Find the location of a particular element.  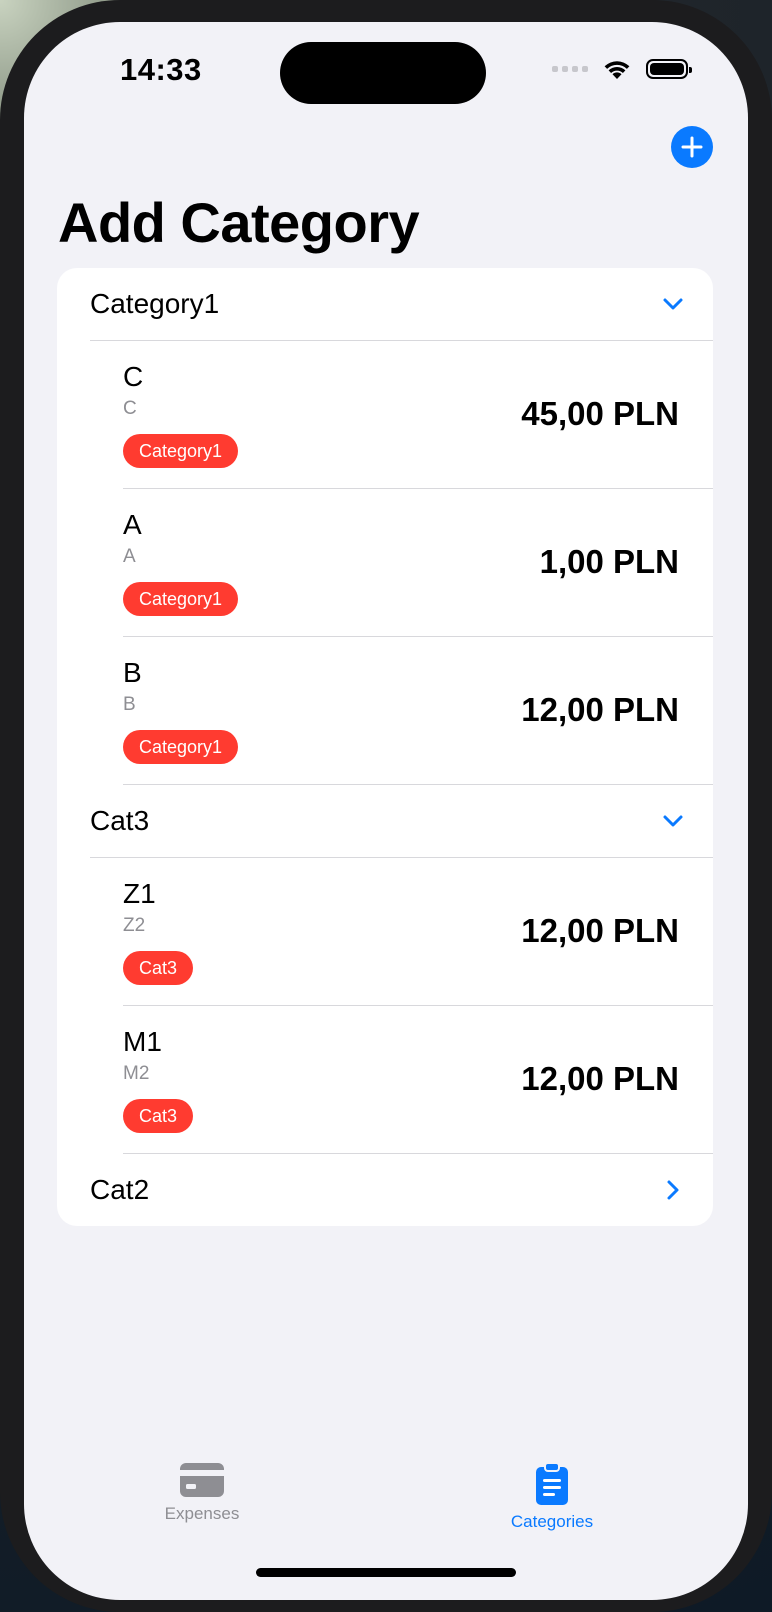

section-header-category1: Category1 is located at coordinates (385, 304).